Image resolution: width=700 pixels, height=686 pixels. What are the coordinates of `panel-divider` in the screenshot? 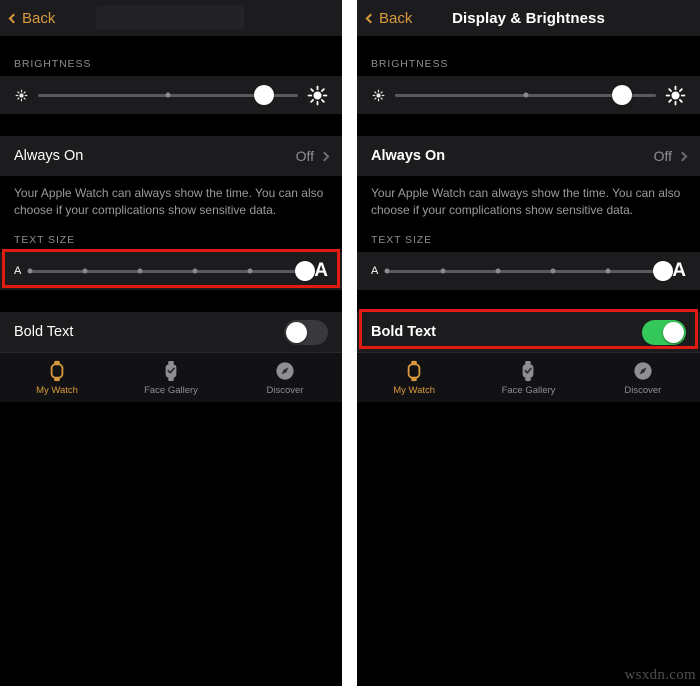 It's located at (349, 343).